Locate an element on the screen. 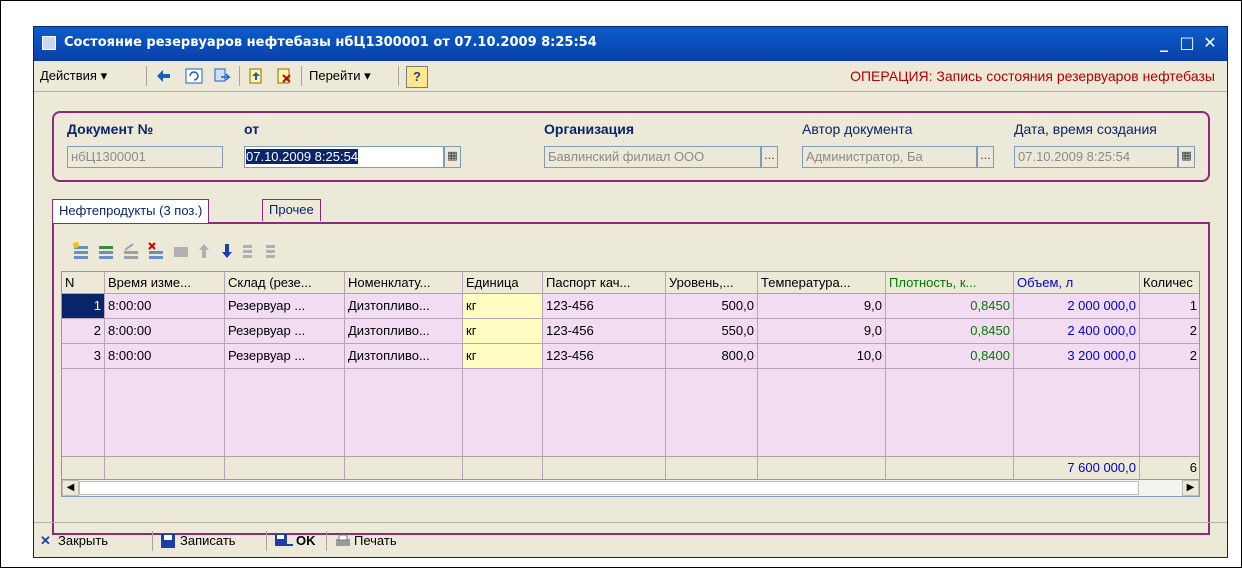 The width and height of the screenshot is (1242, 568). refresh-icon is located at coordinates (194, 76).